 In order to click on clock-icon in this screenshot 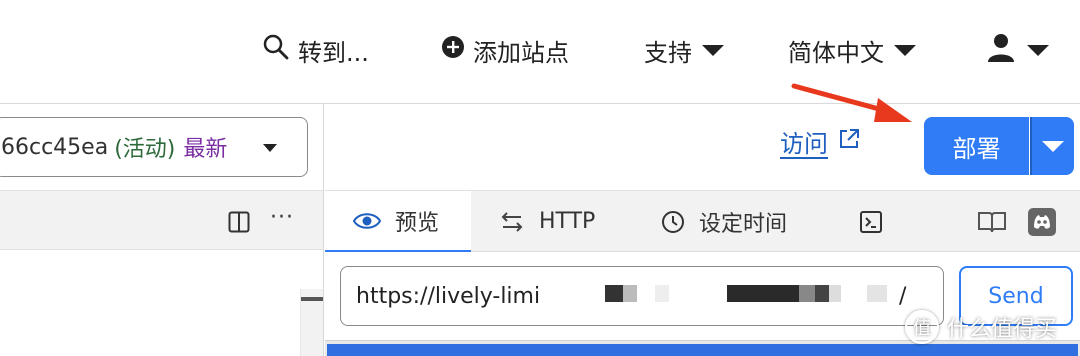, I will do `click(673, 222)`.